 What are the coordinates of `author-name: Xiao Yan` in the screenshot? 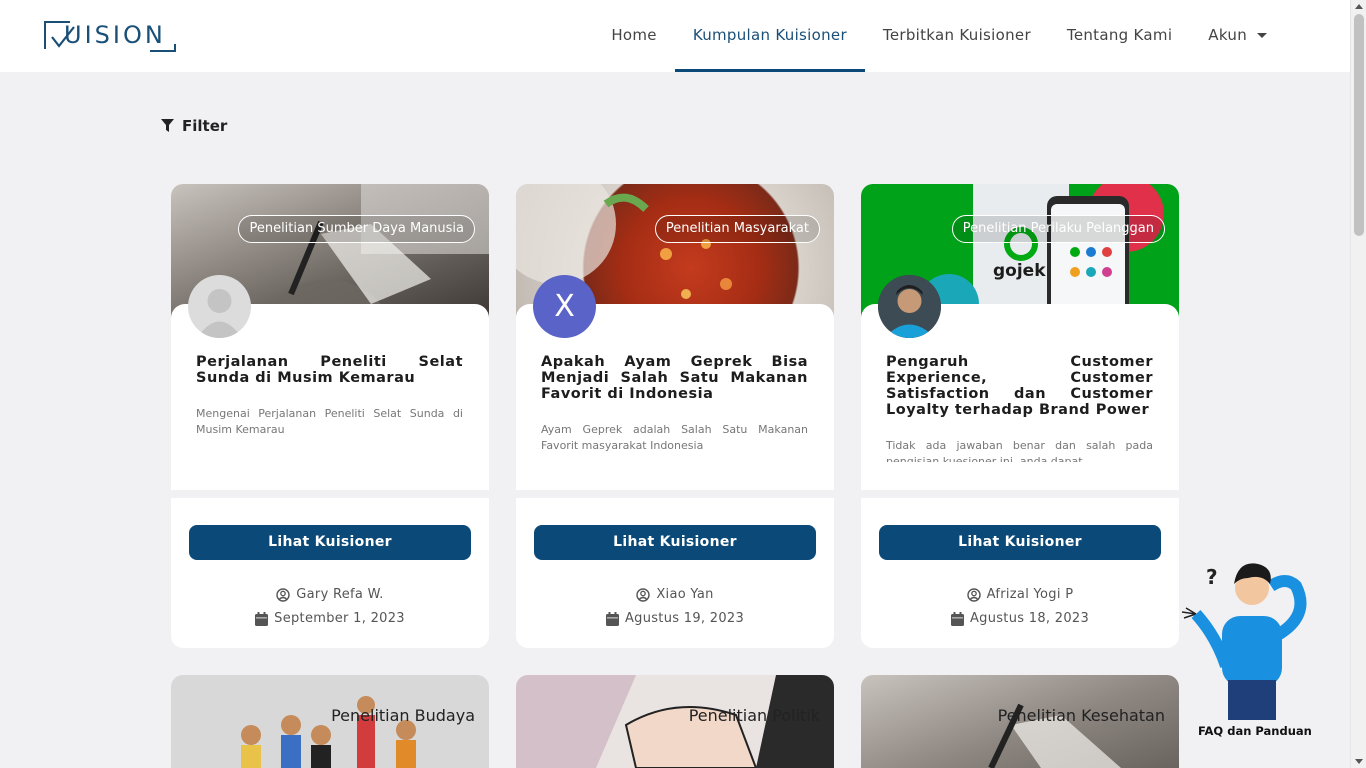 It's located at (685, 594).